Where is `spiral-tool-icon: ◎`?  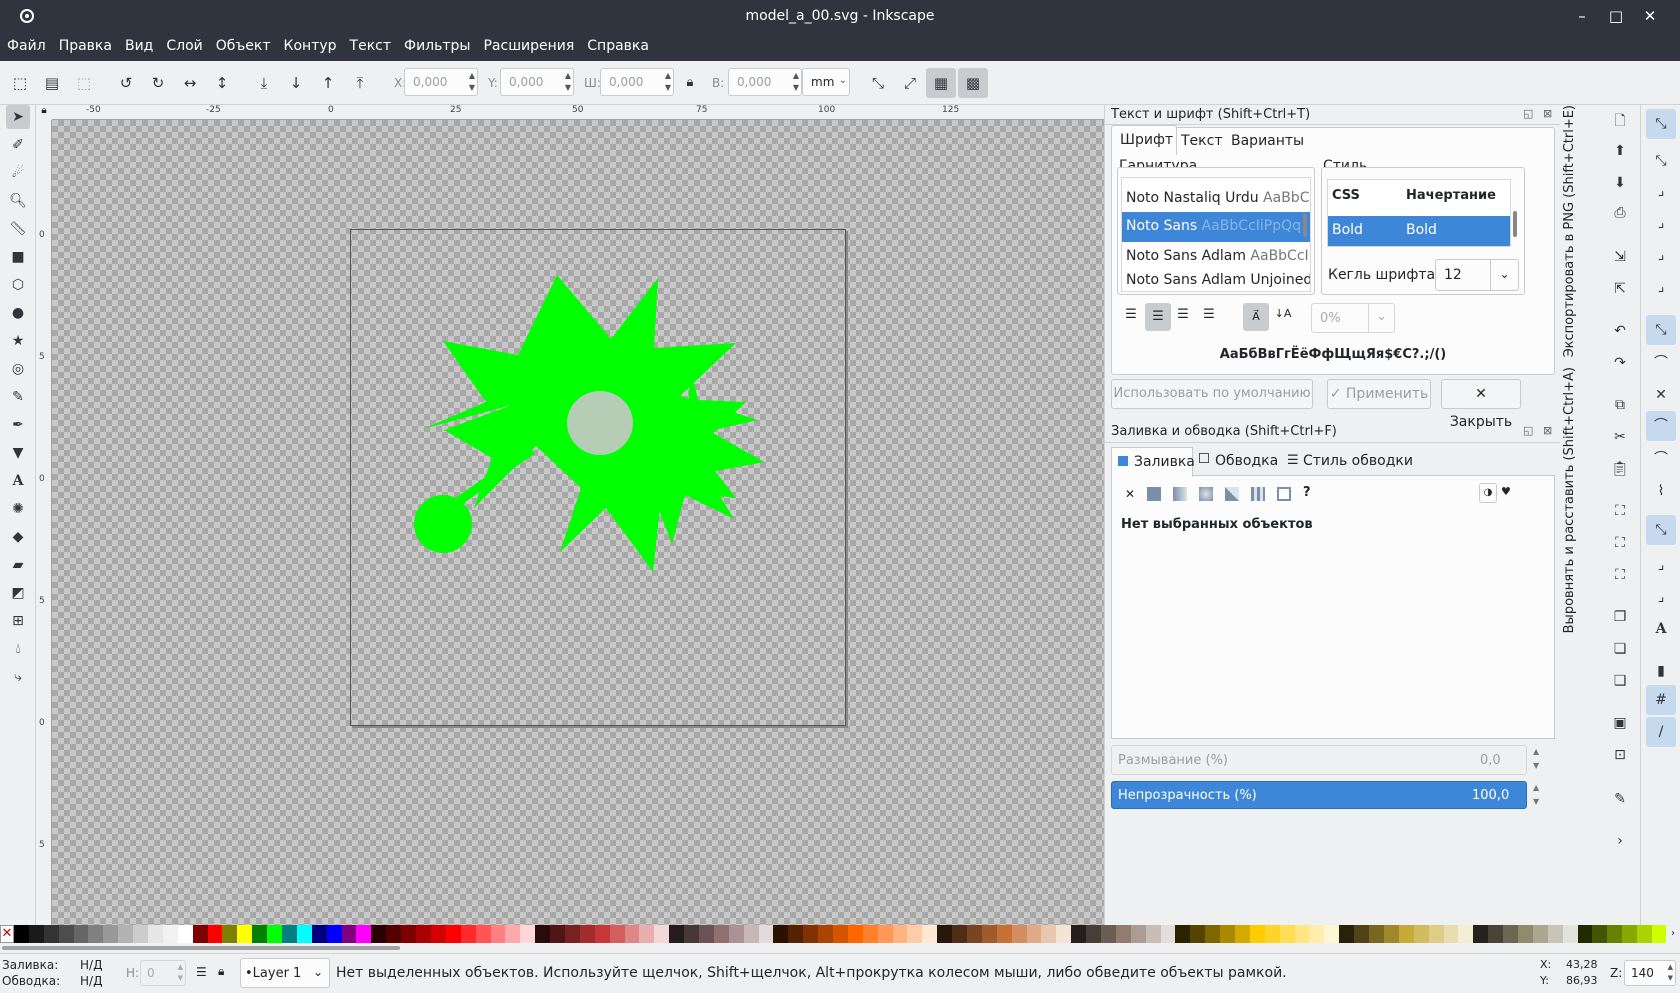 spiral-tool-icon: ◎ is located at coordinates (18, 369).